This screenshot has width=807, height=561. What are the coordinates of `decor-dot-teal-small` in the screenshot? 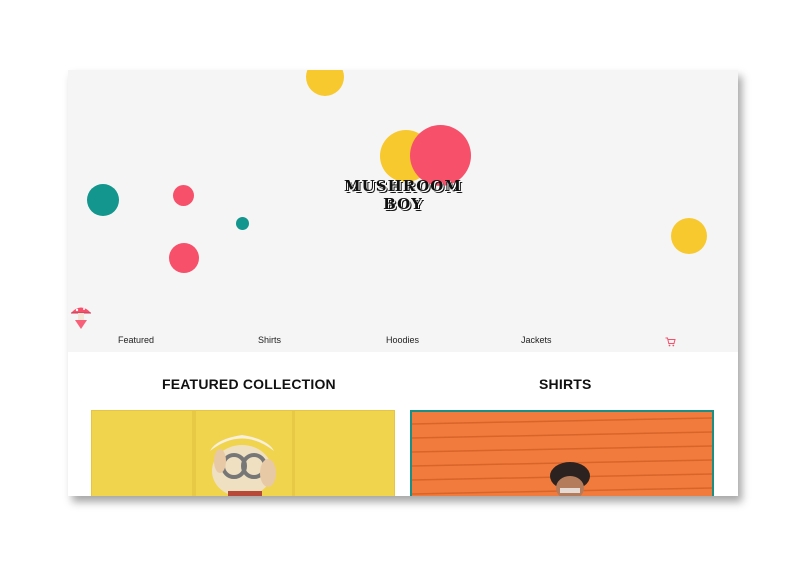 It's located at (242, 223).